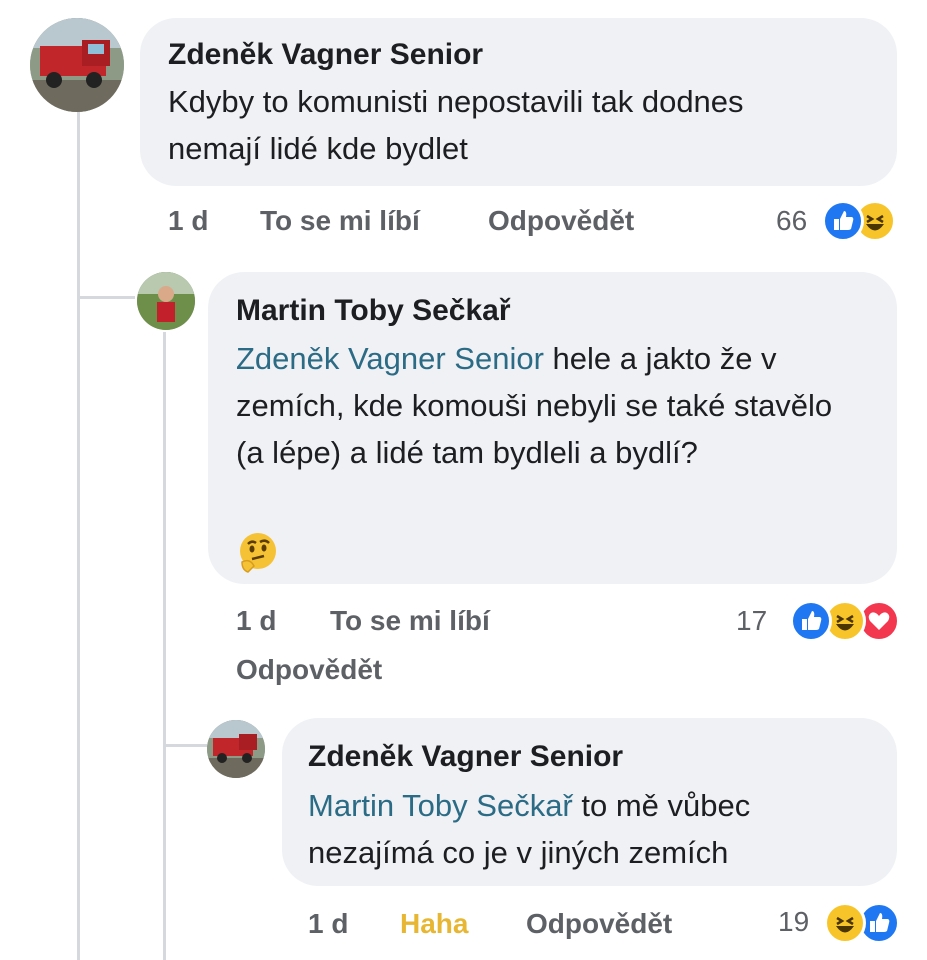  I want to click on thinking-face-emoji, so click(258, 552).